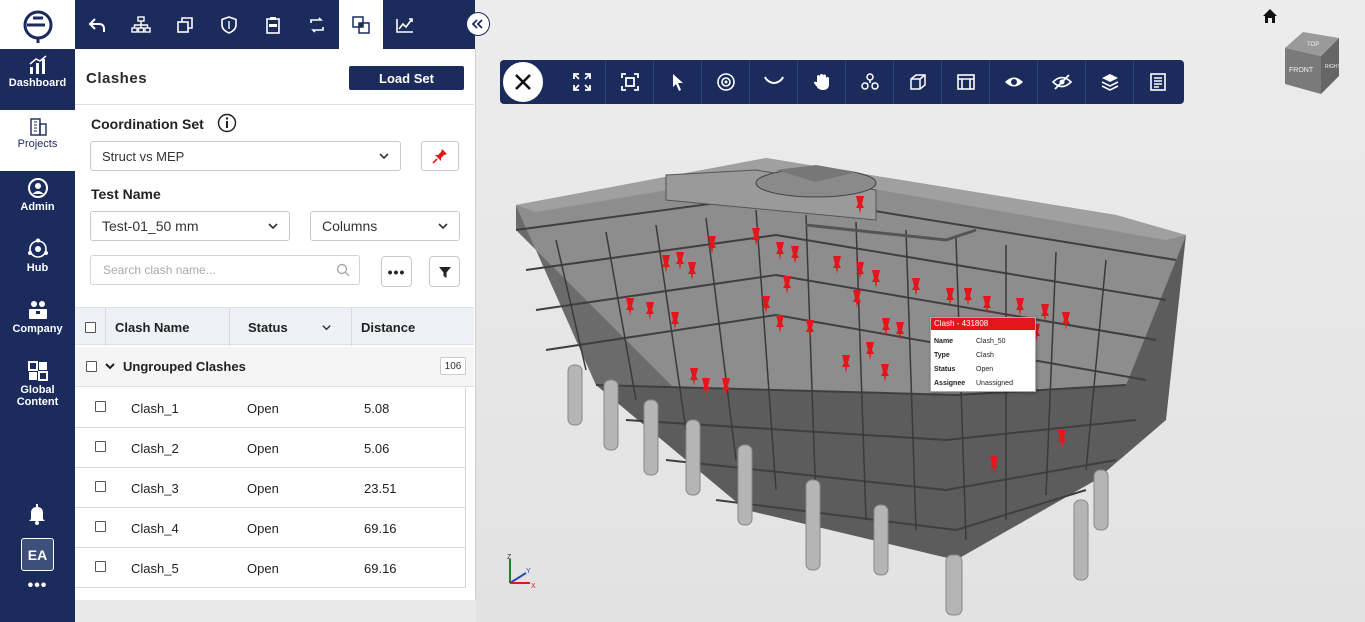 The width and height of the screenshot is (1365, 622). What do you see at coordinates (1270, 16) in the screenshot?
I see `home-icon` at bounding box center [1270, 16].